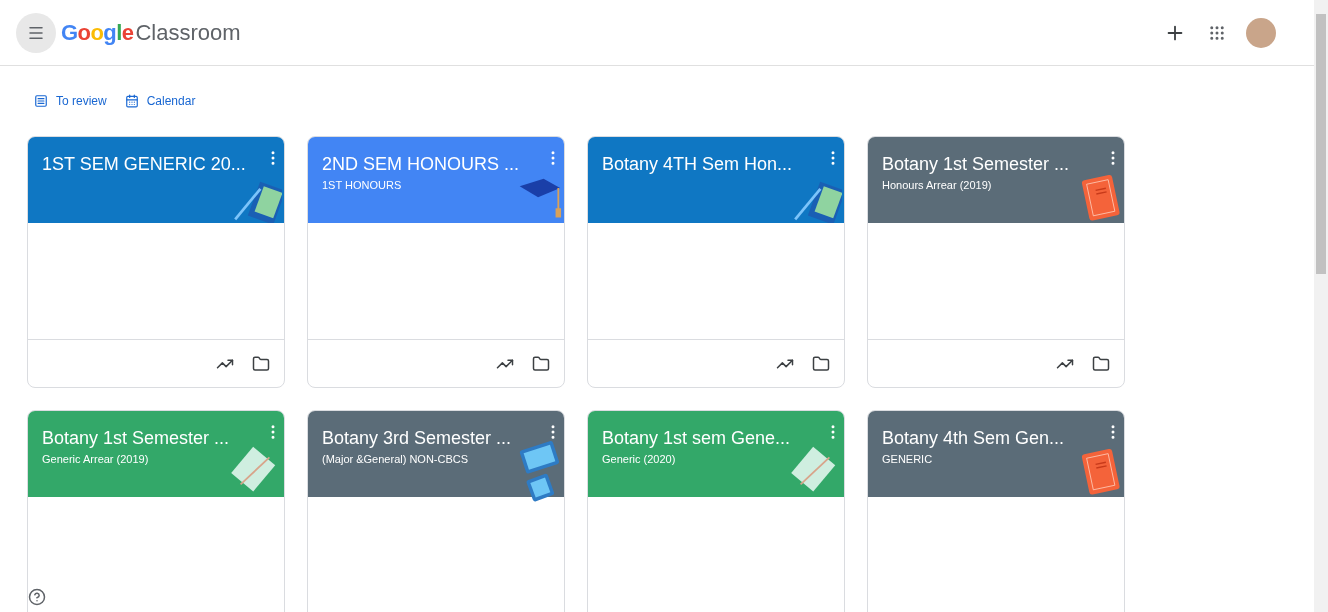 The height and width of the screenshot is (612, 1328). I want to click on class-card: 2ND SEM HONOURS ... 1ST HONOURS, so click(436, 262).